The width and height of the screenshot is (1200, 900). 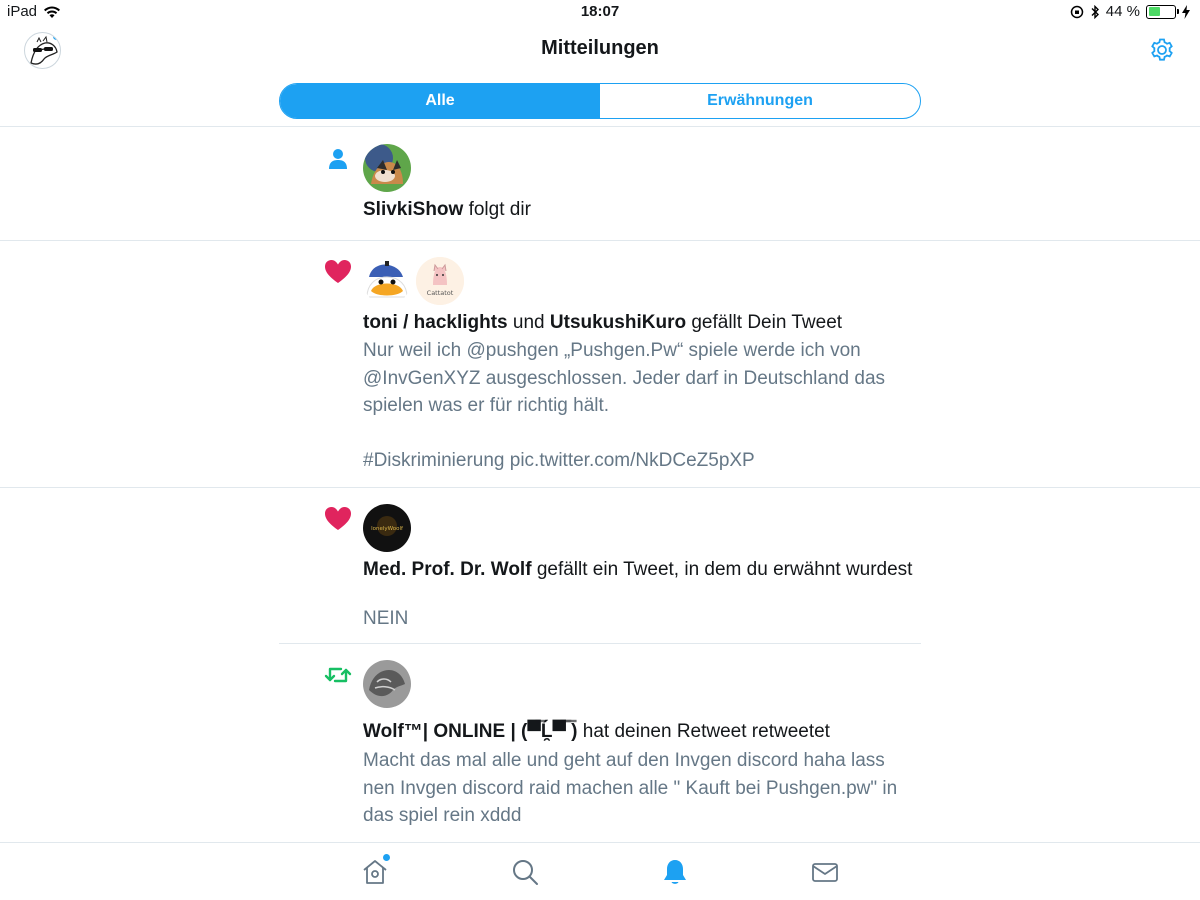 I want to click on notification-item: SlivkiShow folgt dir, so click(x=600, y=183).